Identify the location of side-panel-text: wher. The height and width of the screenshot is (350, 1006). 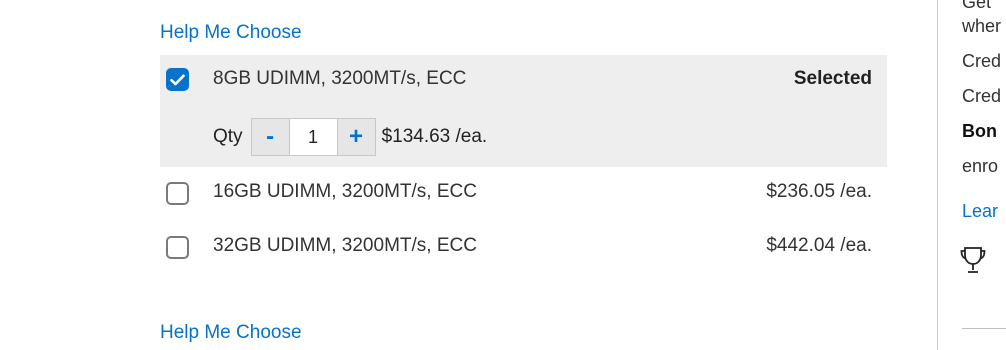
(982, 26).